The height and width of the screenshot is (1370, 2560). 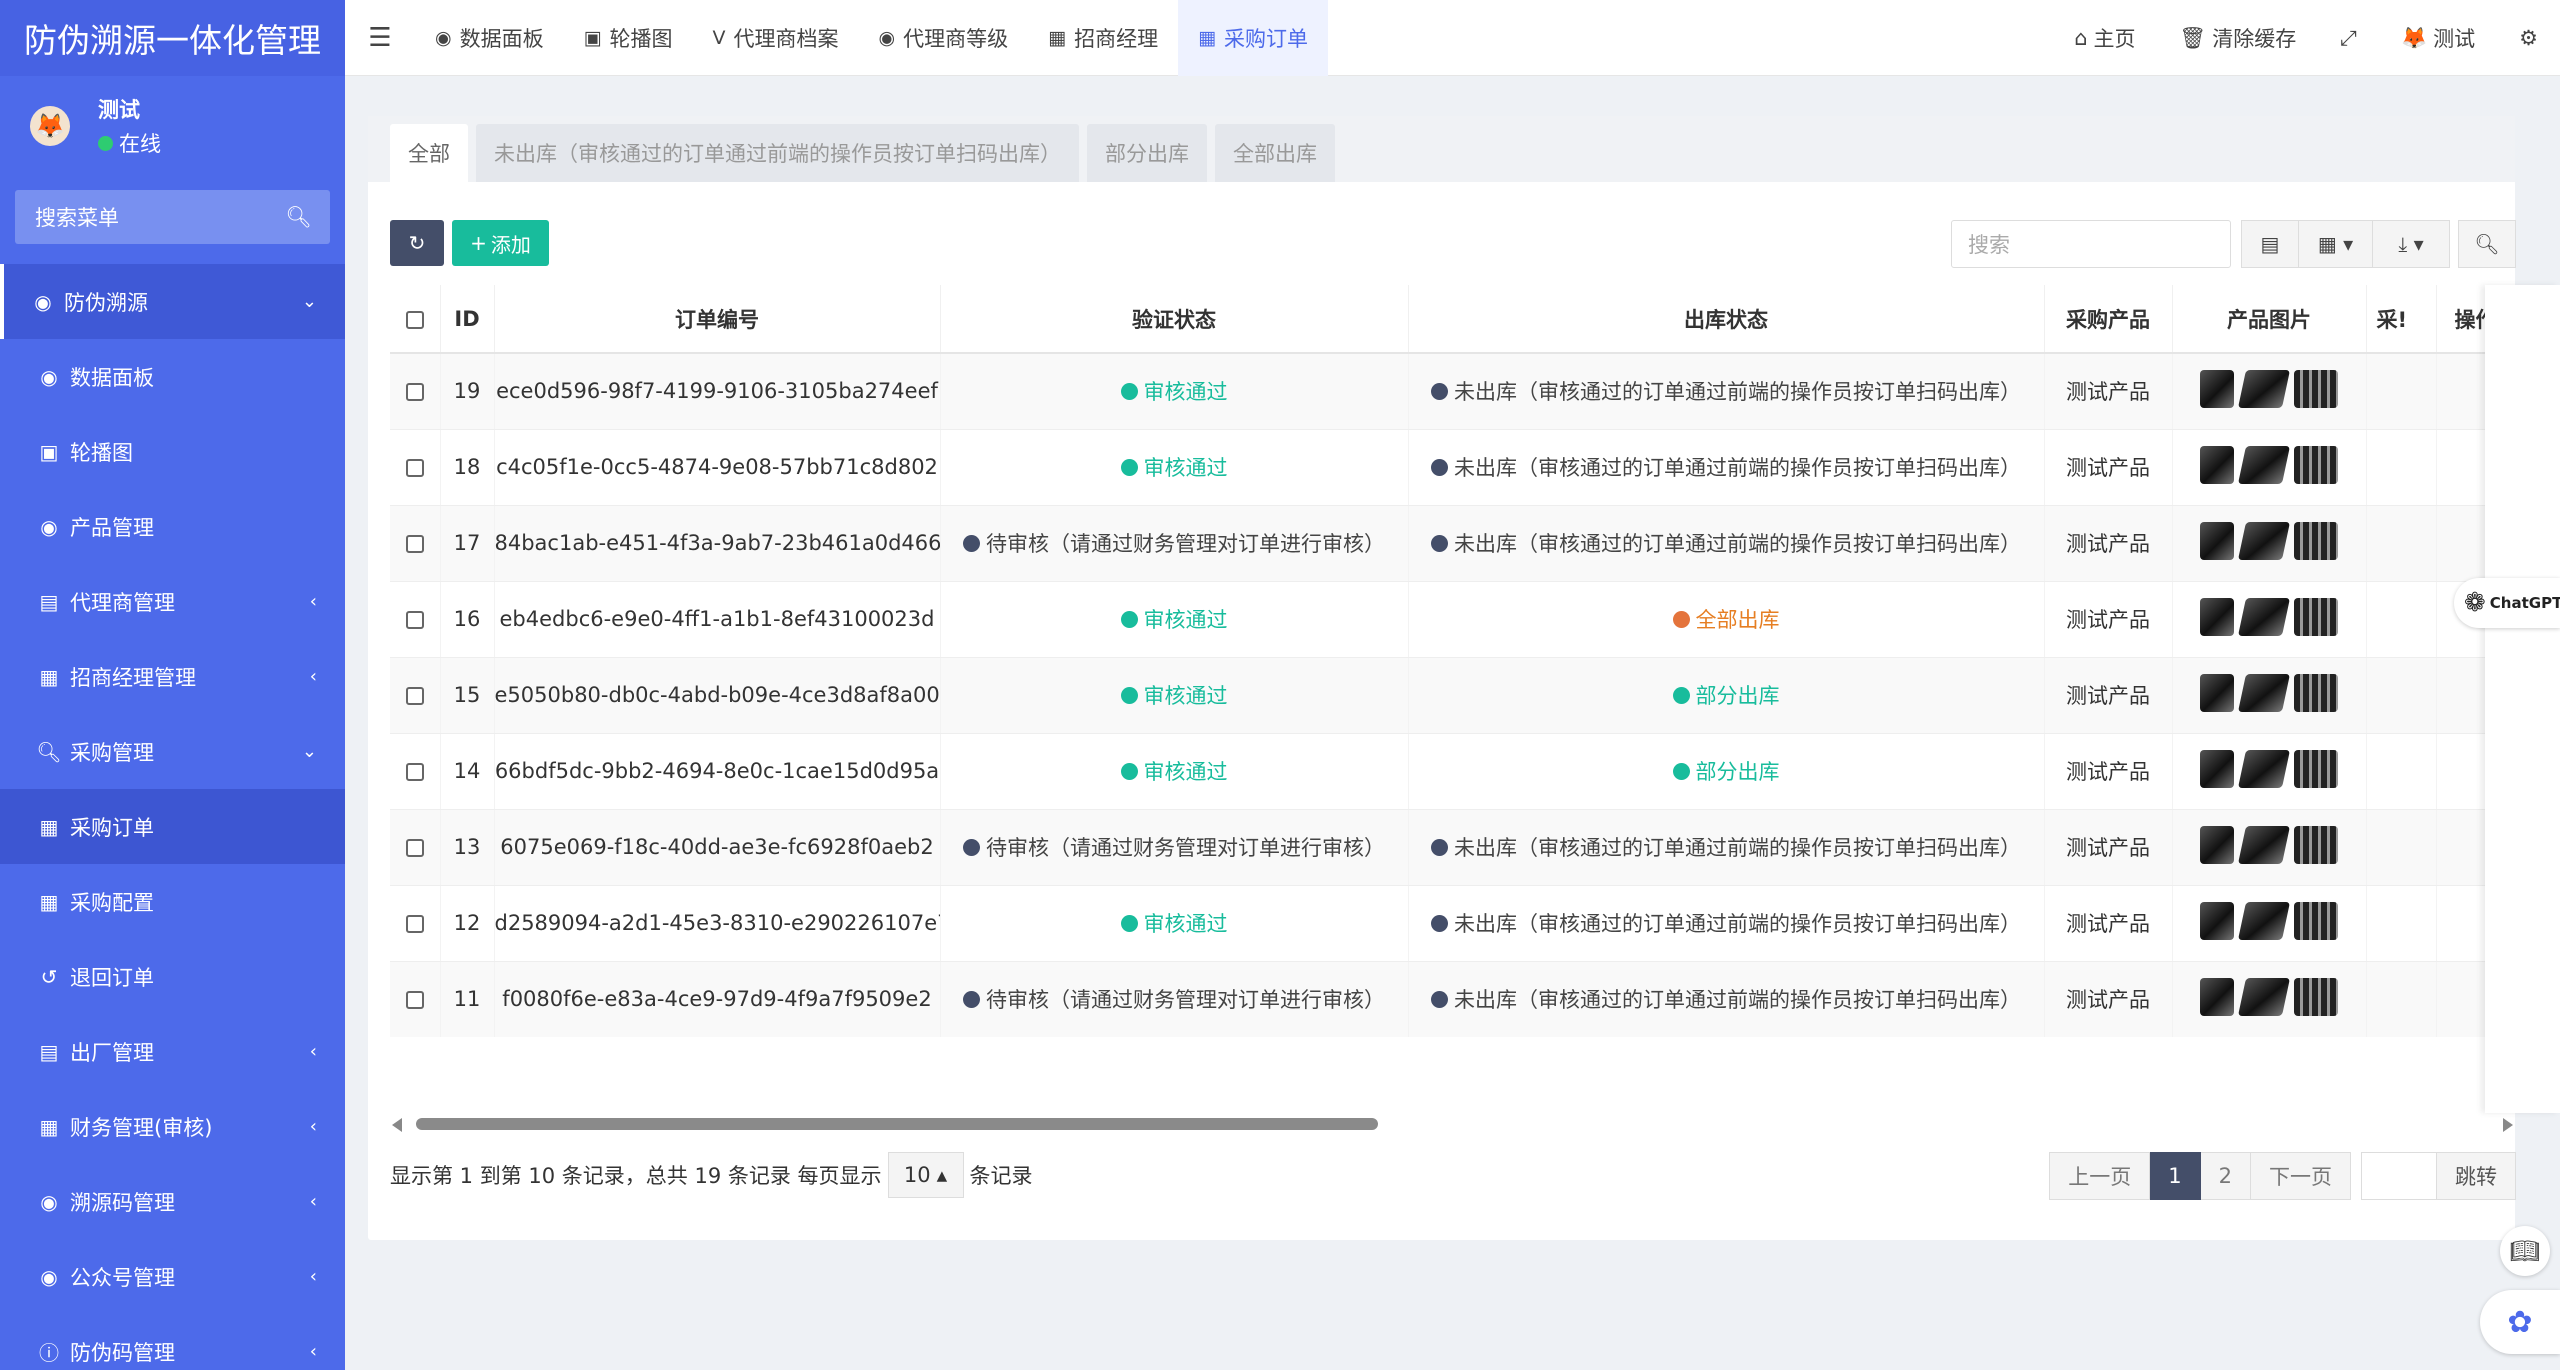 What do you see at coordinates (1147, 153) in the screenshot?
I see `status-tab-2: 部分出库` at bounding box center [1147, 153].